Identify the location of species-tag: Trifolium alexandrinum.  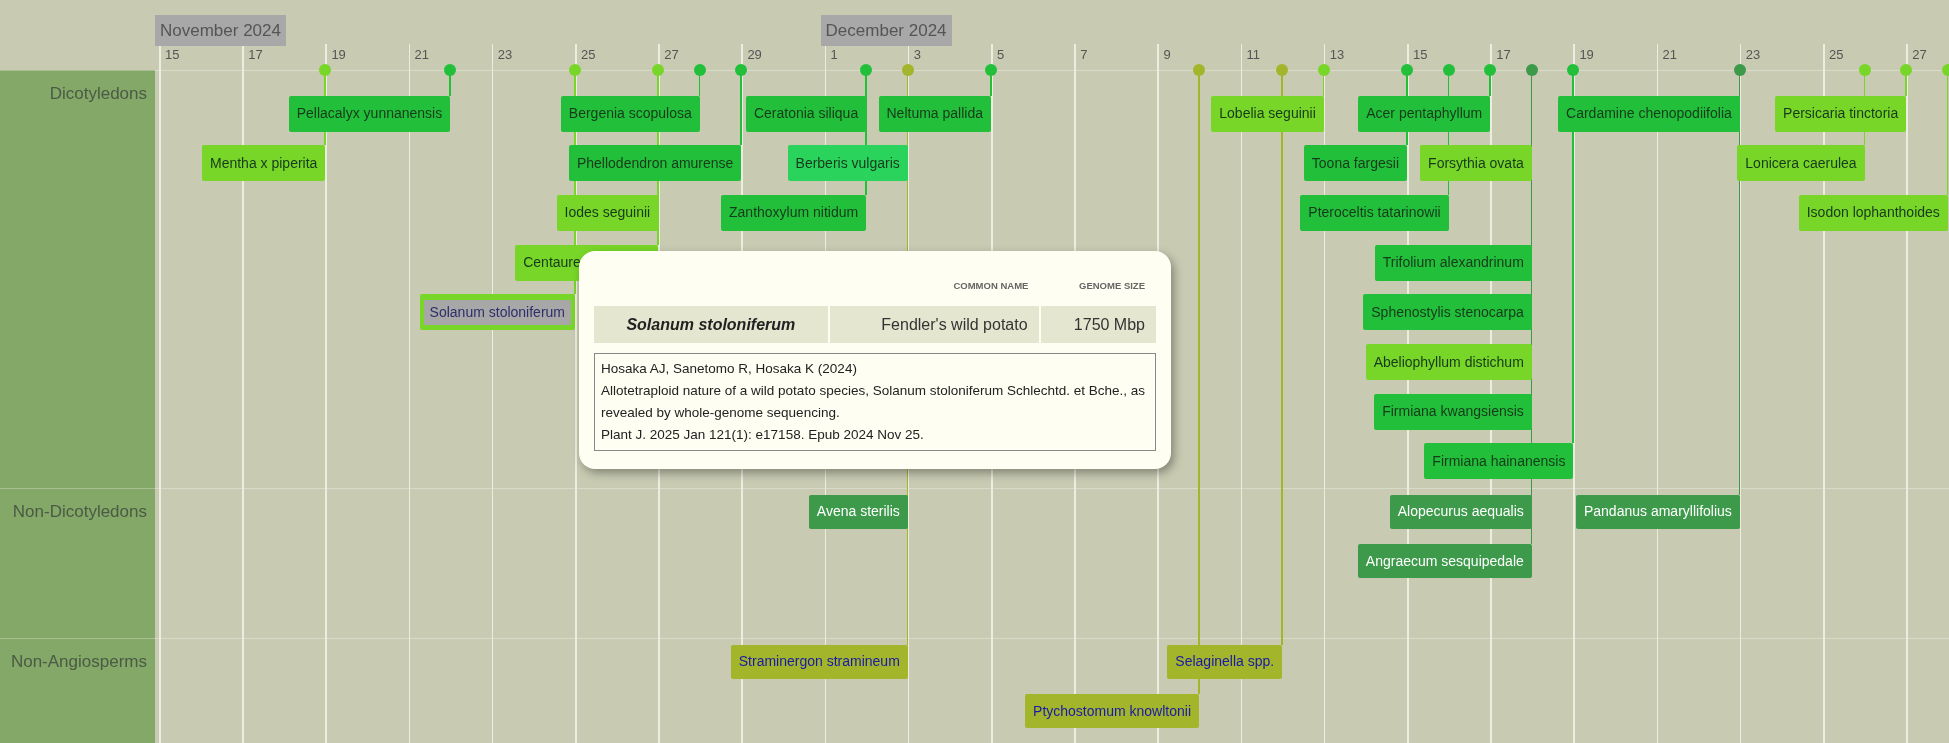
(1453, 262).